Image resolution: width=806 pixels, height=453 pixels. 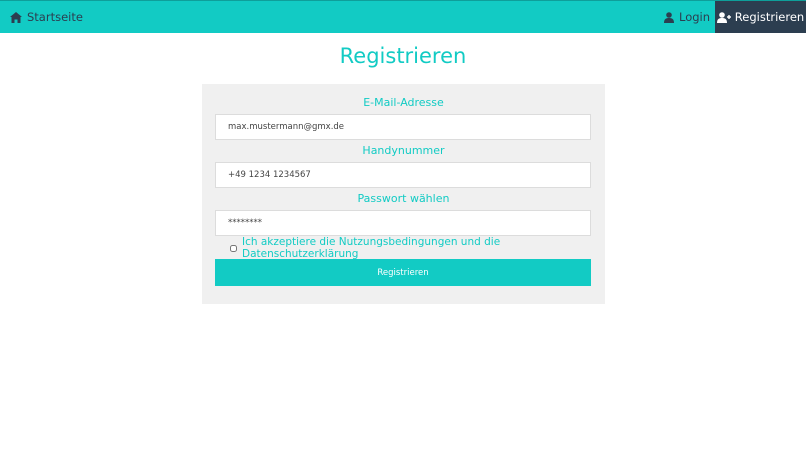 What do you see at coordinates (55, 17) in the screenshot?
I see `nav-home-label: Startseite` at bounding box center [55, 17].